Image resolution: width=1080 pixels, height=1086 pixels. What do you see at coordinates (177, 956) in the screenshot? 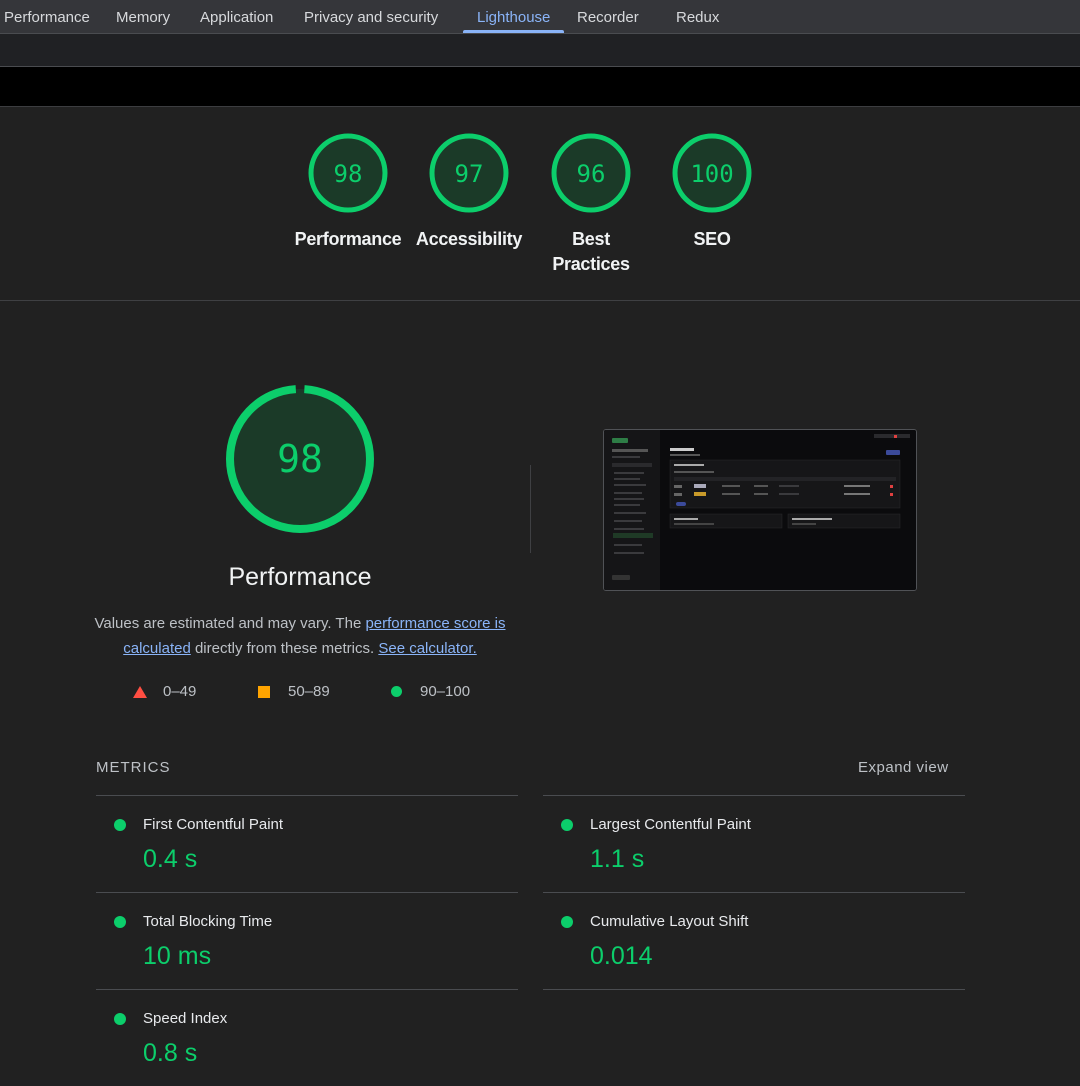
I see `metric-value: 10 ms` at bounding box center [177, 956].